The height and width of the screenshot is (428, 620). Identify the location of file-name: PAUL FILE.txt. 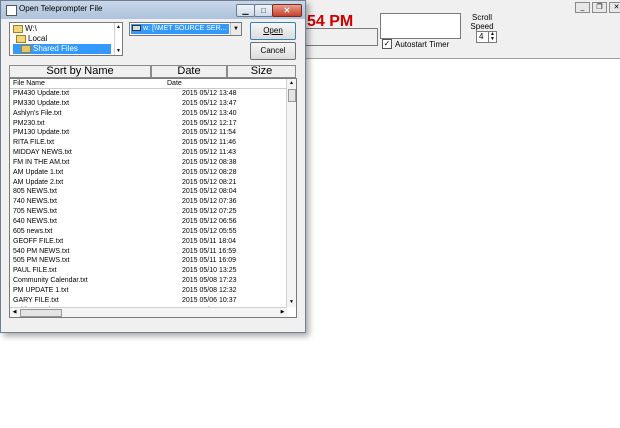
(35, 271).